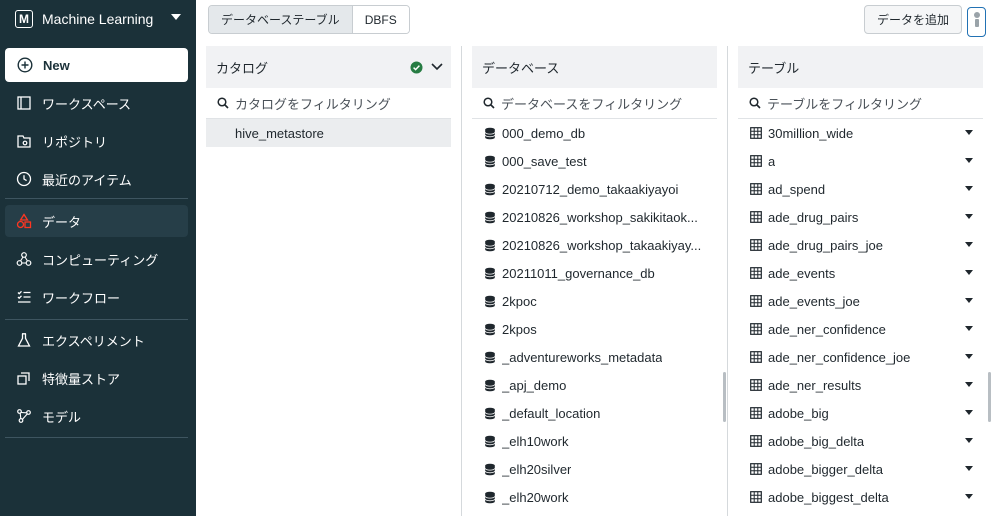 The image size is (992, 516). I want to click on chevron-down-icon, so click(437, 67).